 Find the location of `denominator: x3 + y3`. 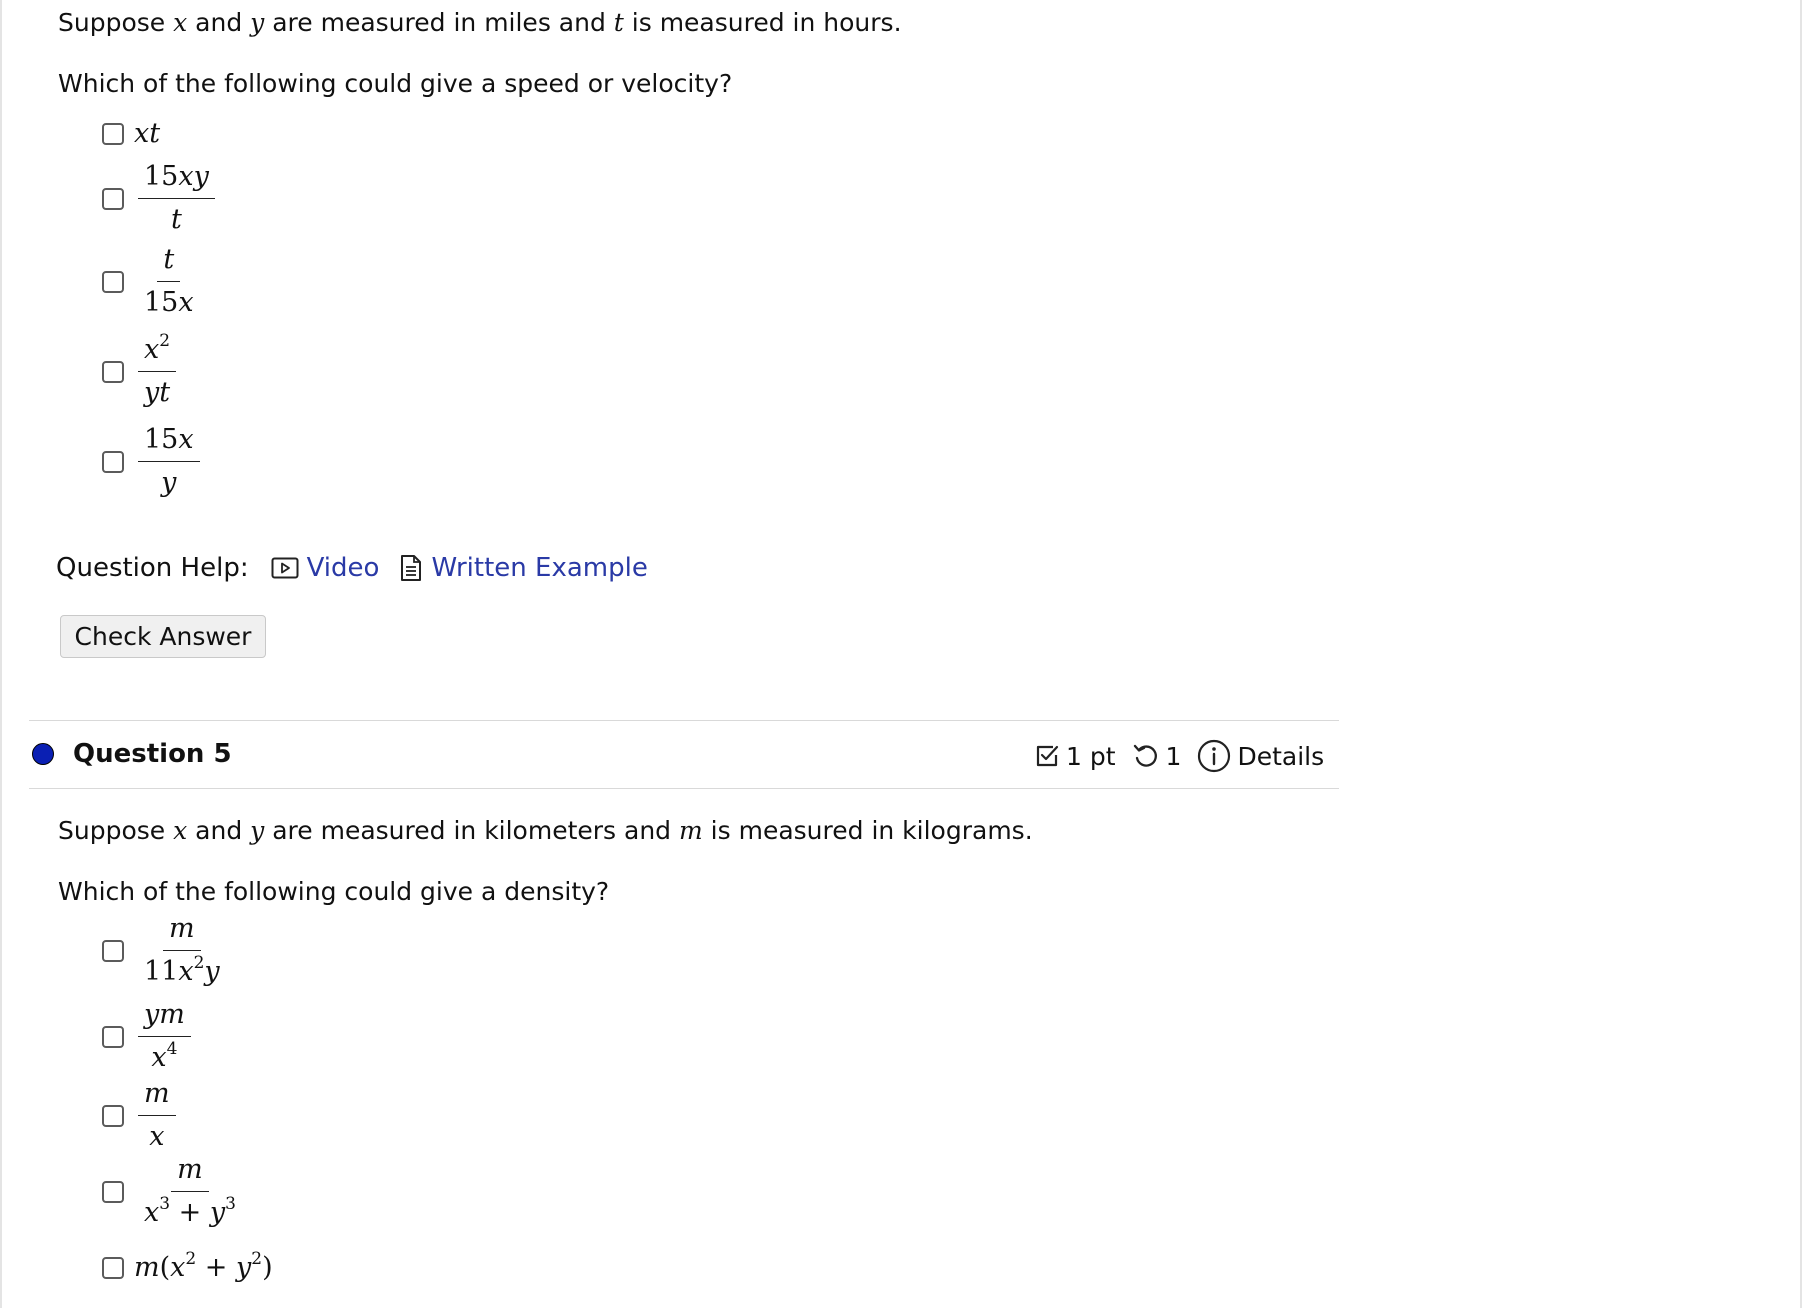

denominator: x3 + y3 is located at coordinates (190, 1211).